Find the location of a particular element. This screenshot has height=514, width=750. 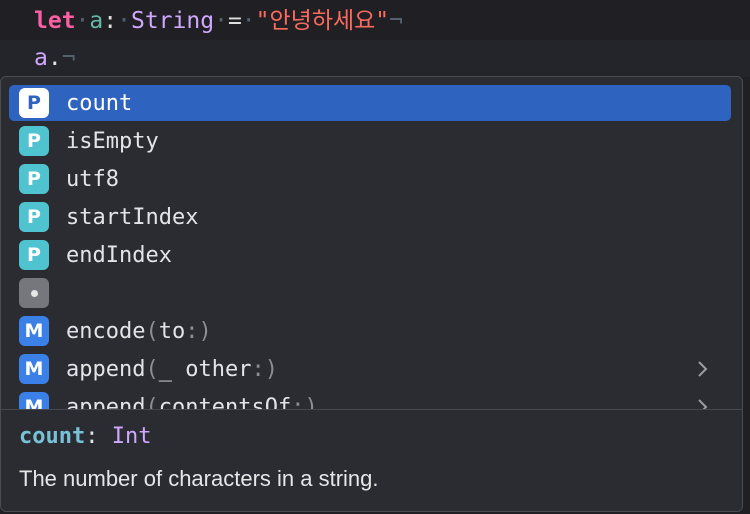

keyword-let: let is located at coordinates (55, 21).